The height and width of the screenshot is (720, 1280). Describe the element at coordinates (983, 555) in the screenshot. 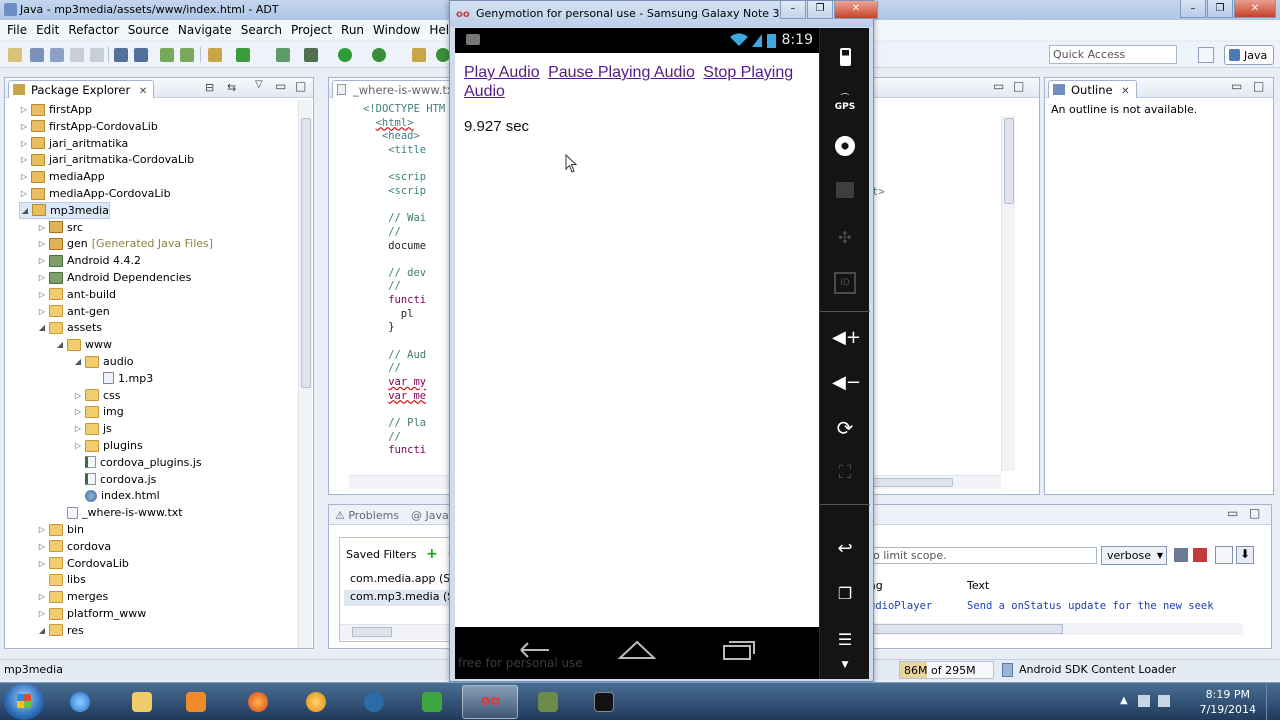

I see `logcat-search-input: o limit scope.` at that location.